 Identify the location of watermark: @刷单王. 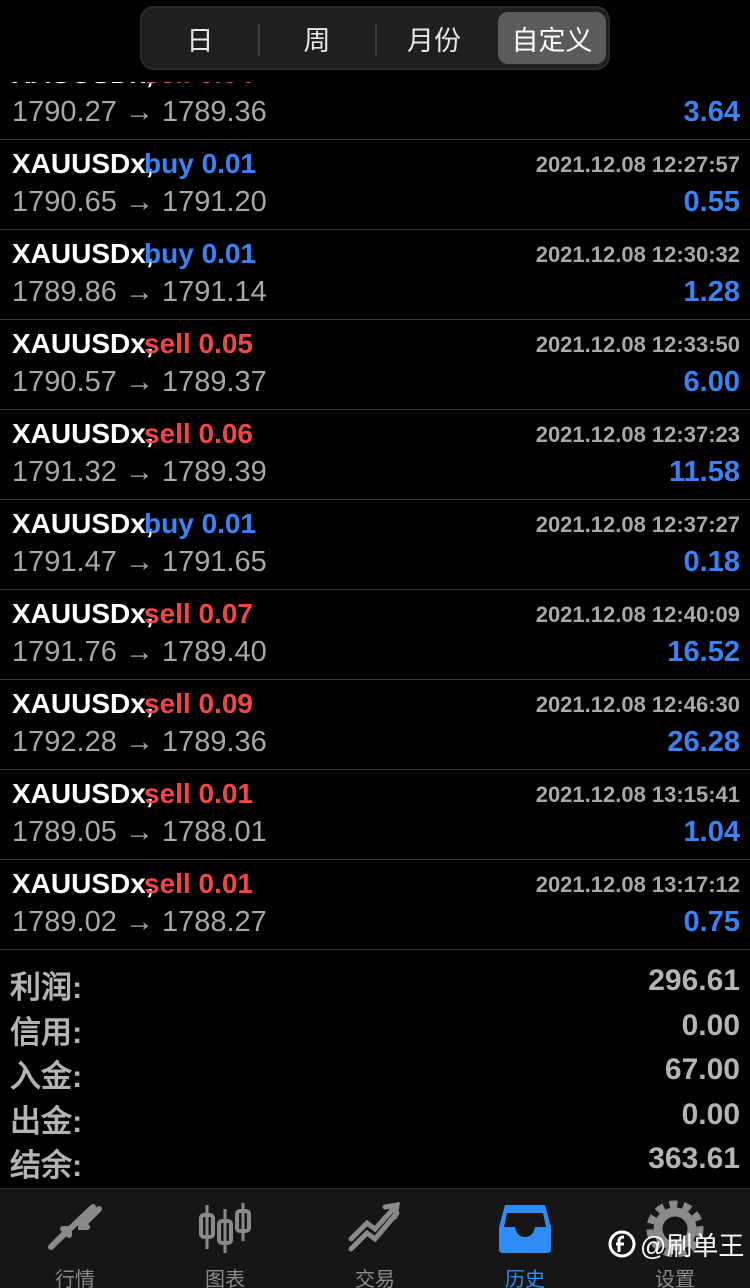
(676, 1244).